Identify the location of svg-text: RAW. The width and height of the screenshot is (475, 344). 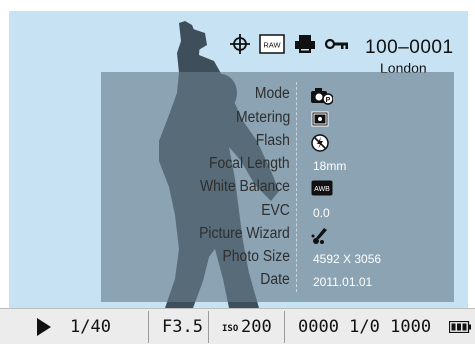
(272, 45).